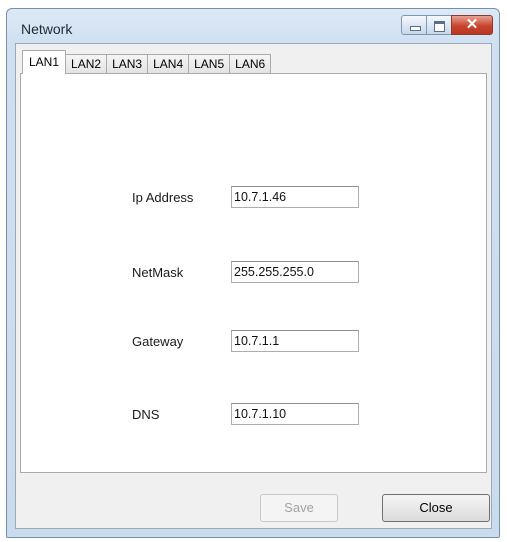 This screenshot has height=542, width=507. Describe the element at coordinates (414, 25) in the screenshot. I see `minimize-button` at that location.